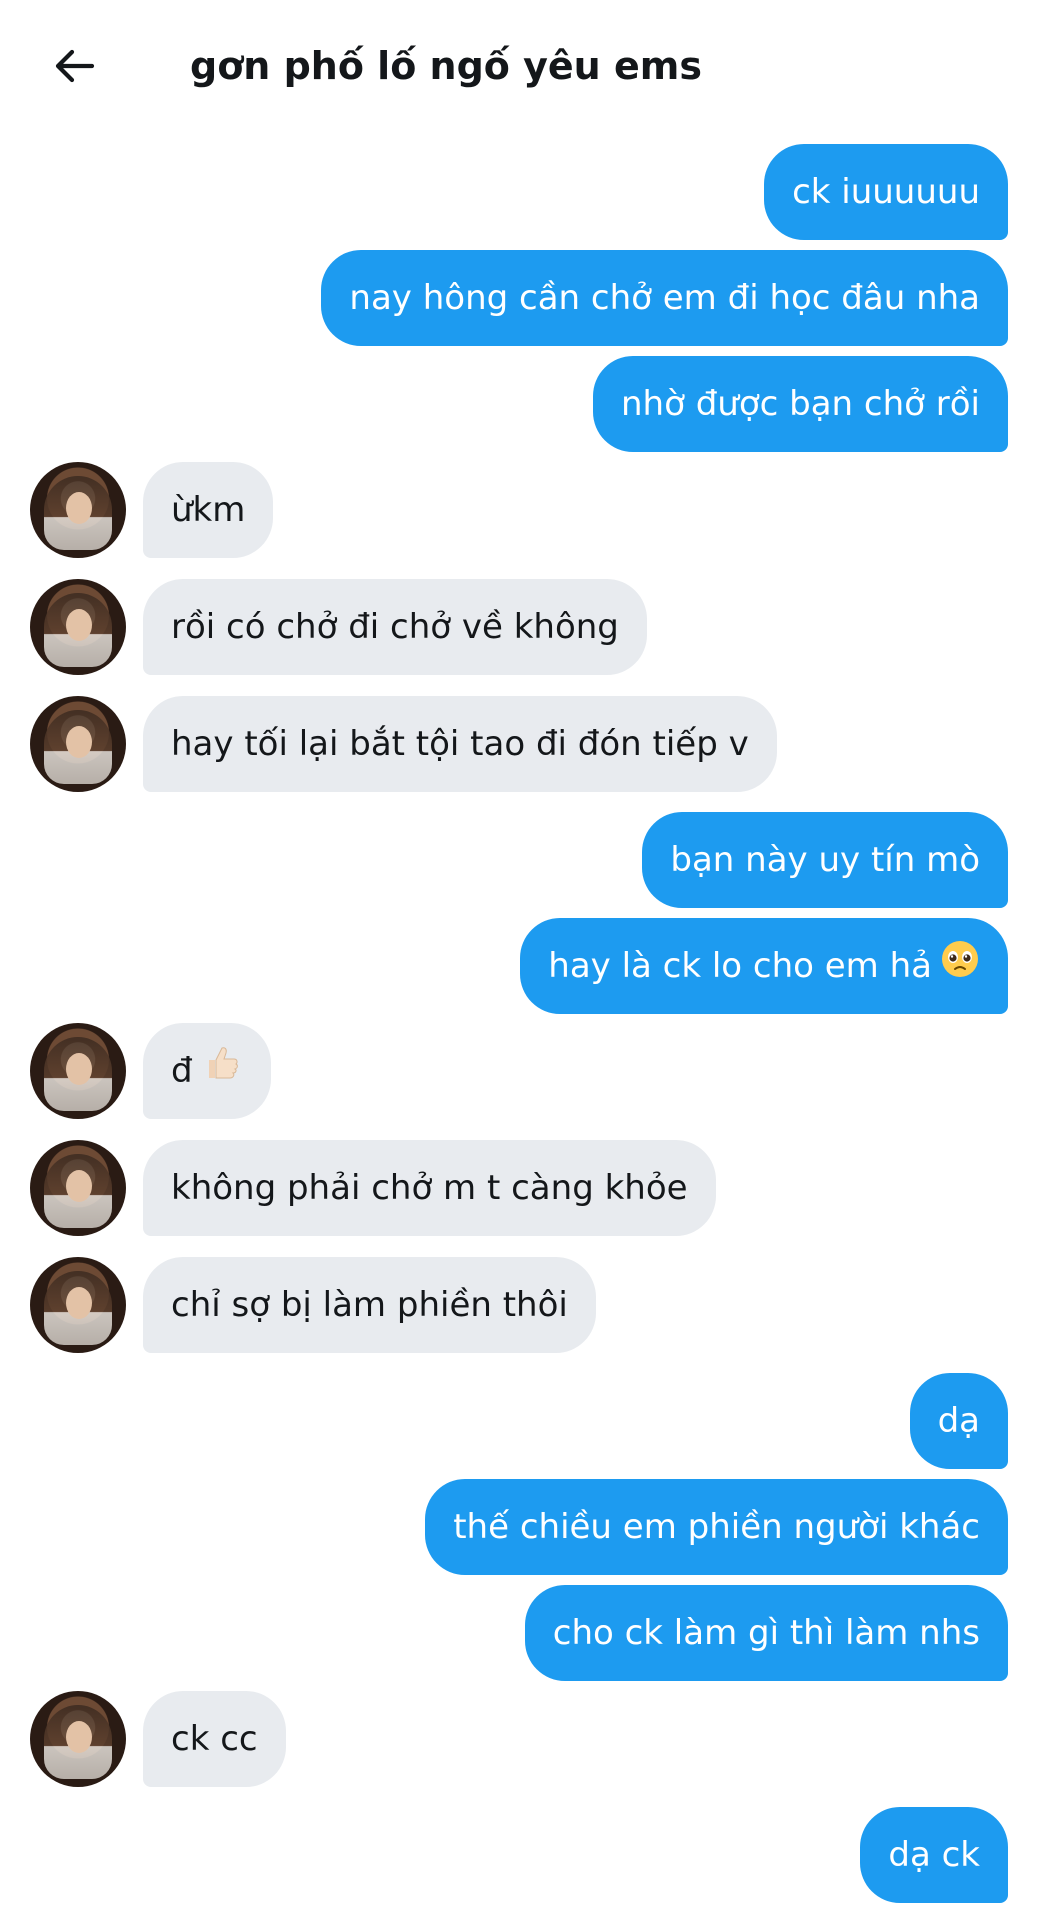 The image size is (1041, 1920). I want to click on message-row-sent: ck iuuuuuu, so click(520, 192).